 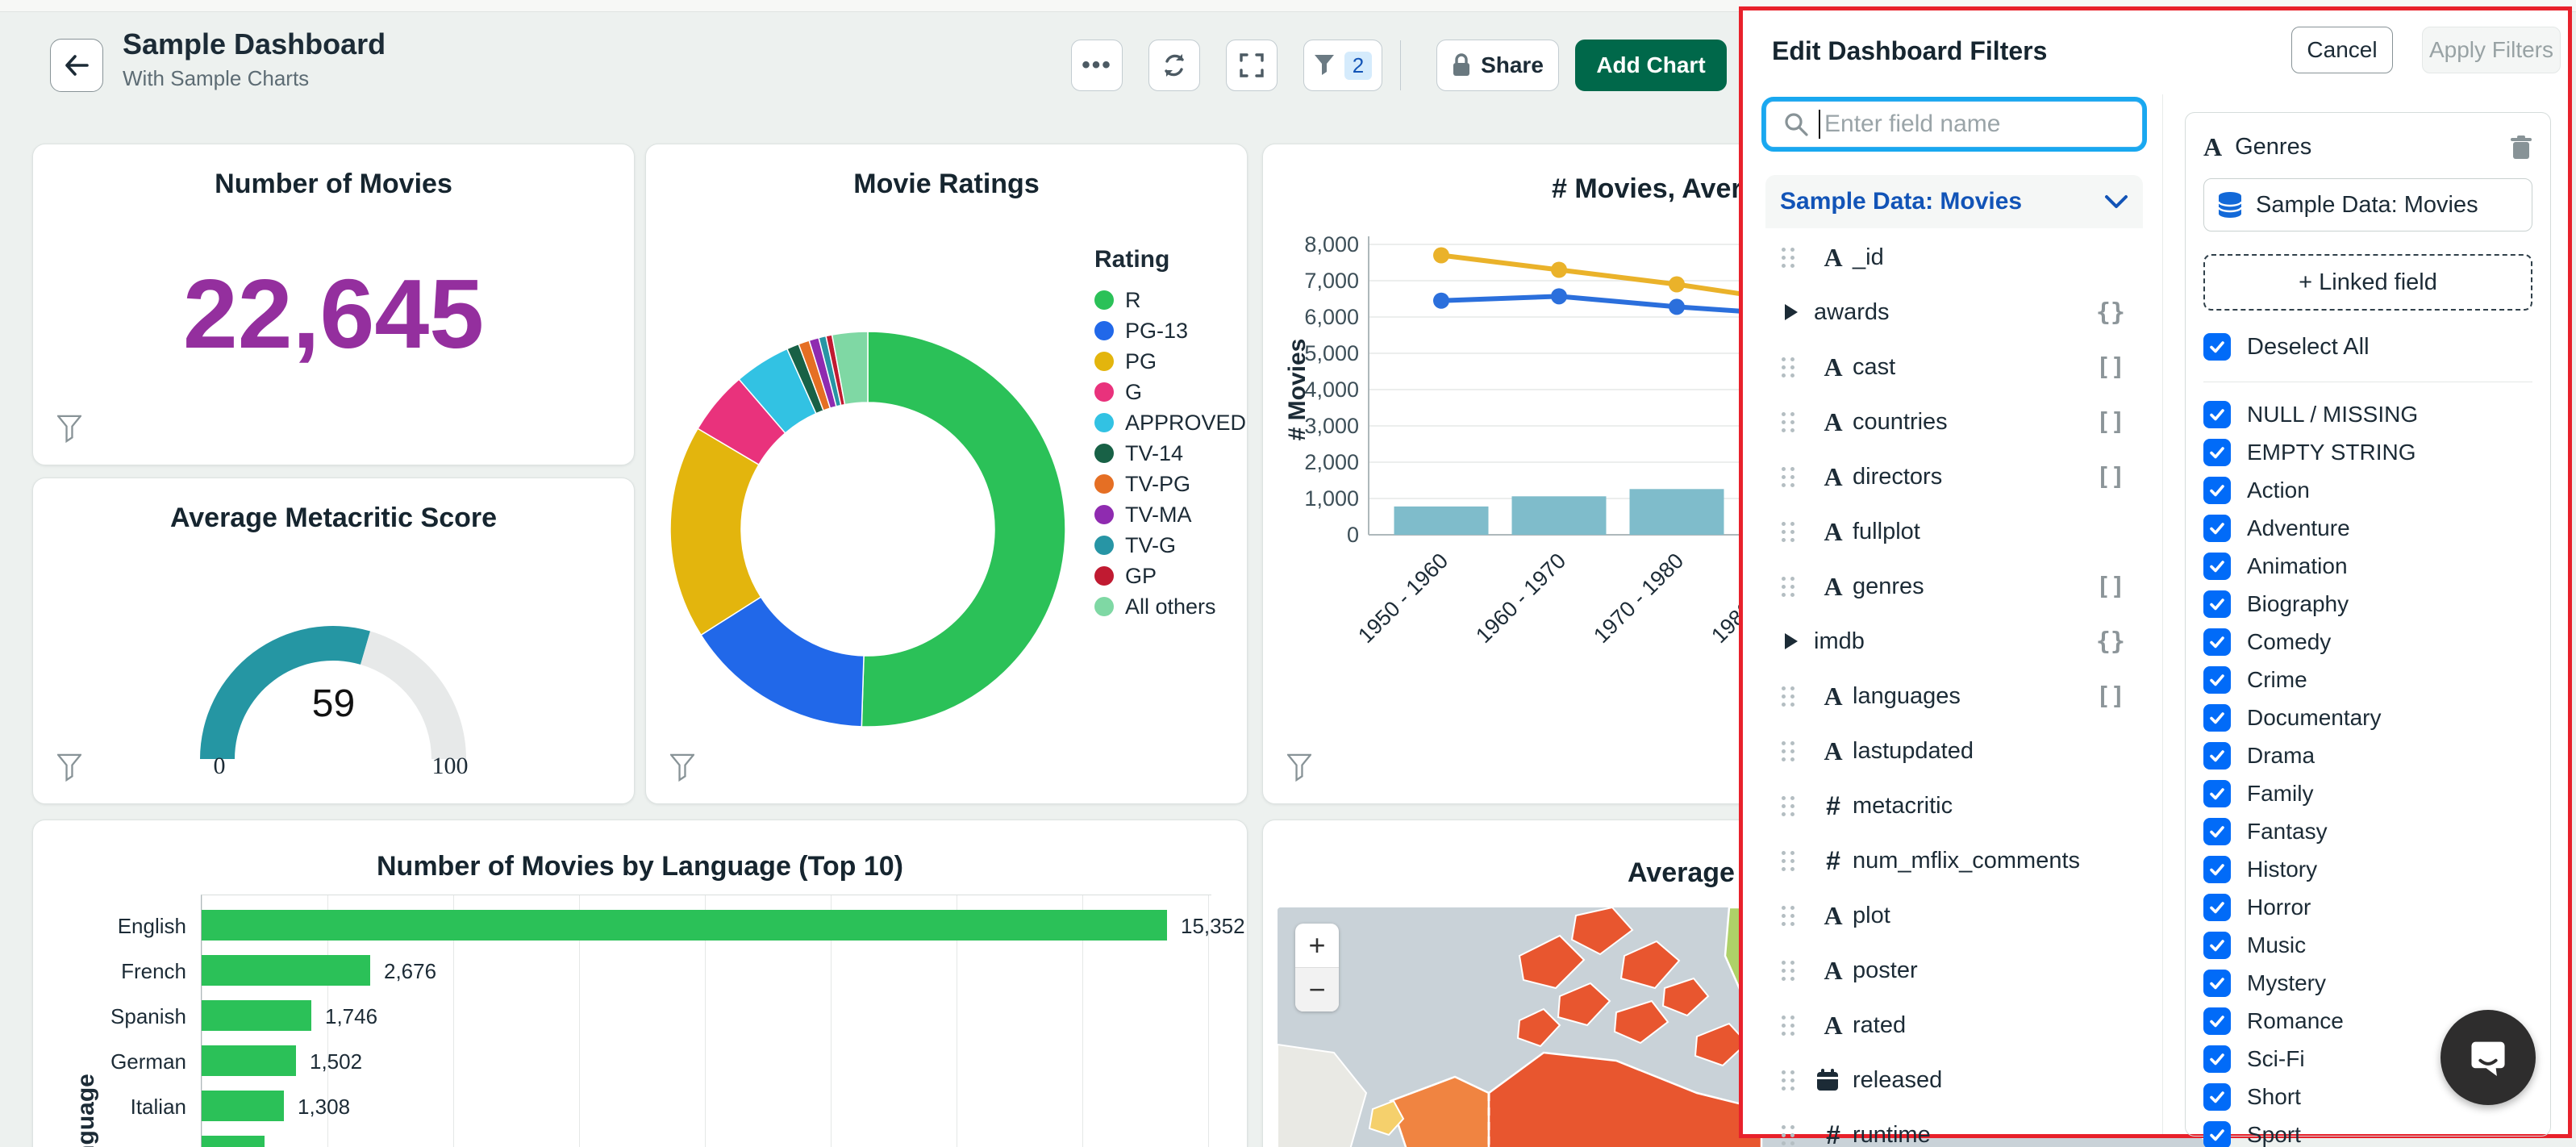 I want to click on filter-option-Comedy: Comedy, so click(x=2367, y=642).